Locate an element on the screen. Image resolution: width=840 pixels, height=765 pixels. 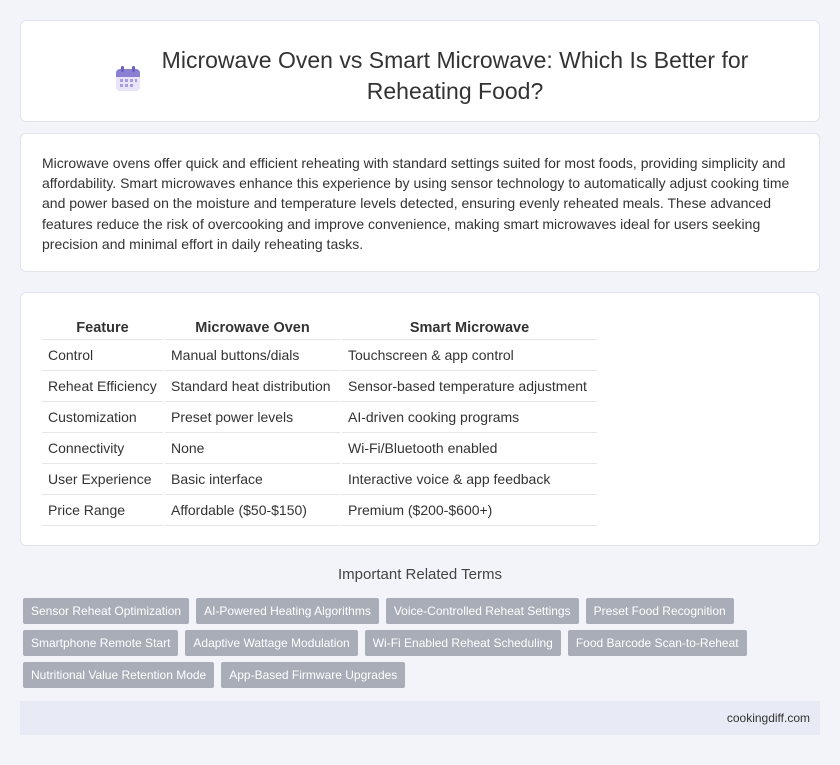
related-term-tag: Food Barcode Scan-to-Reheat is located at coordinates (657, 643).